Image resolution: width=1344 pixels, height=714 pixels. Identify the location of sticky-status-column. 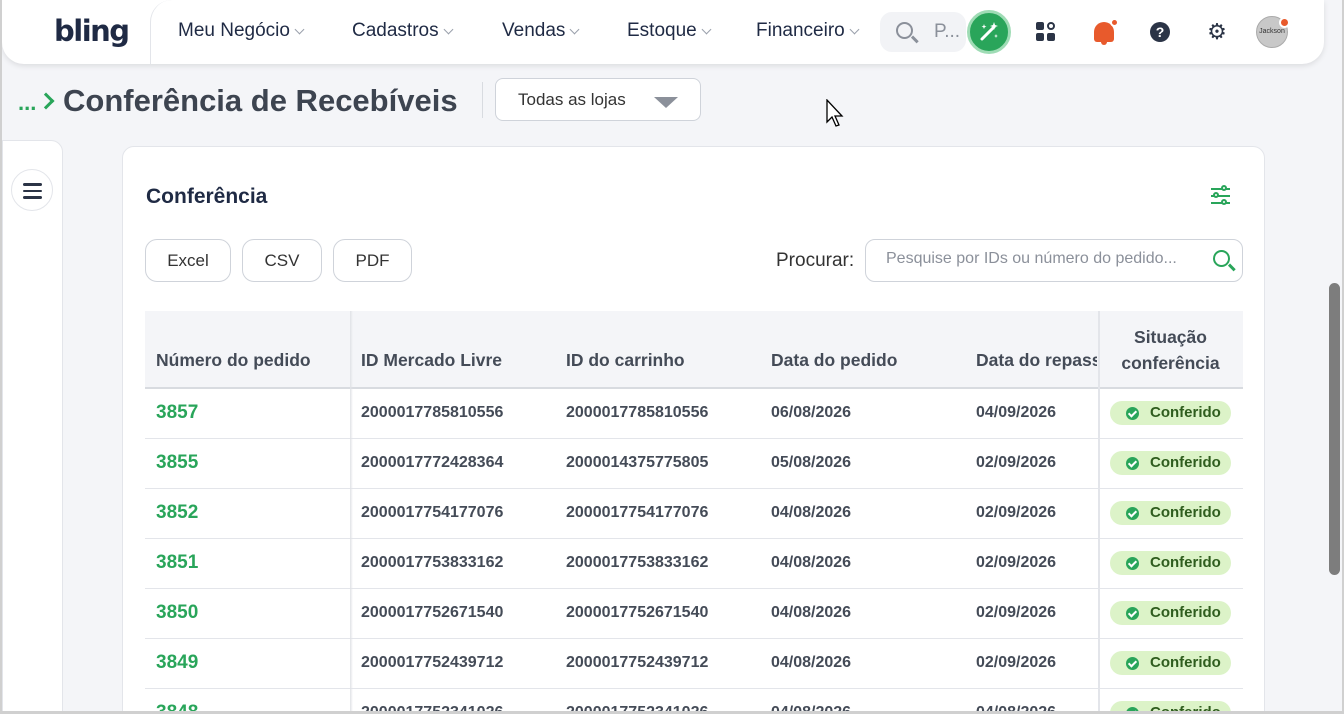
(1170, 512).